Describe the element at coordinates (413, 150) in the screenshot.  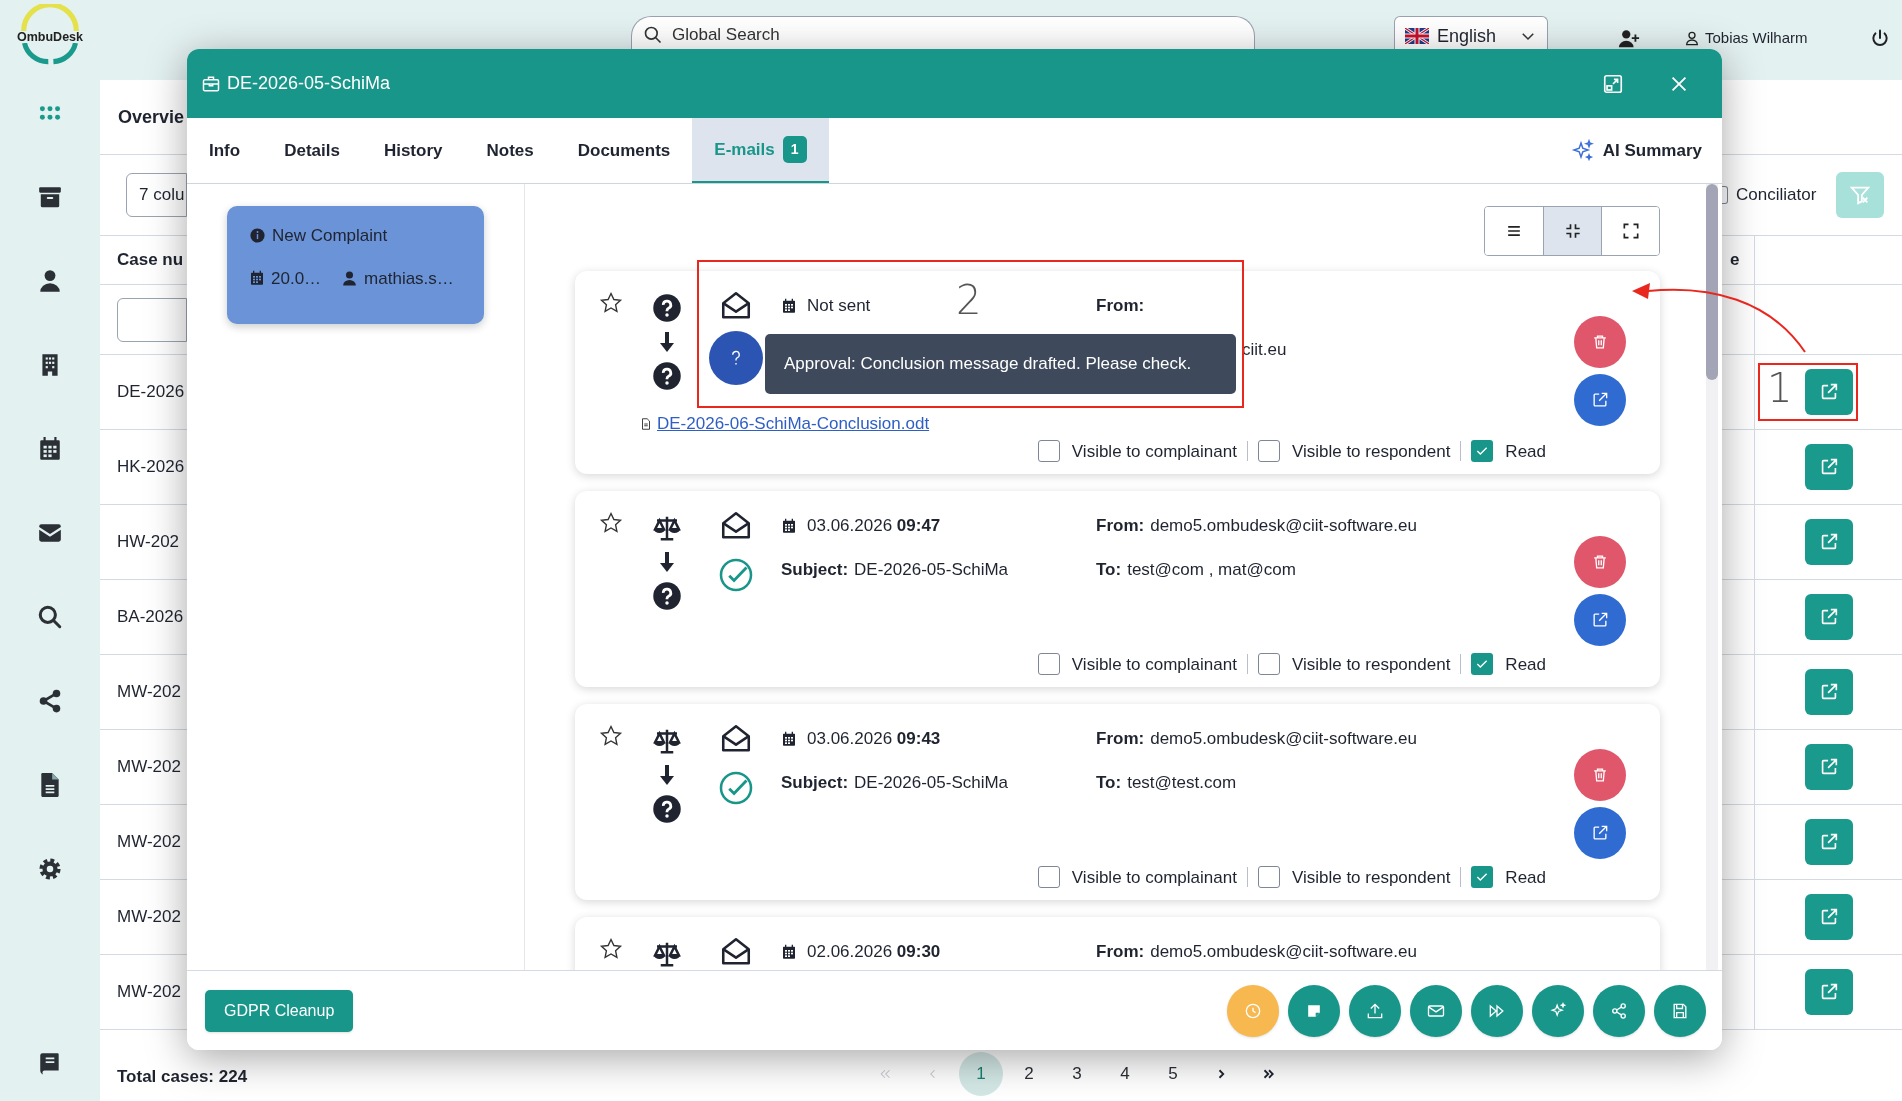
I see `tab: History` at that location.